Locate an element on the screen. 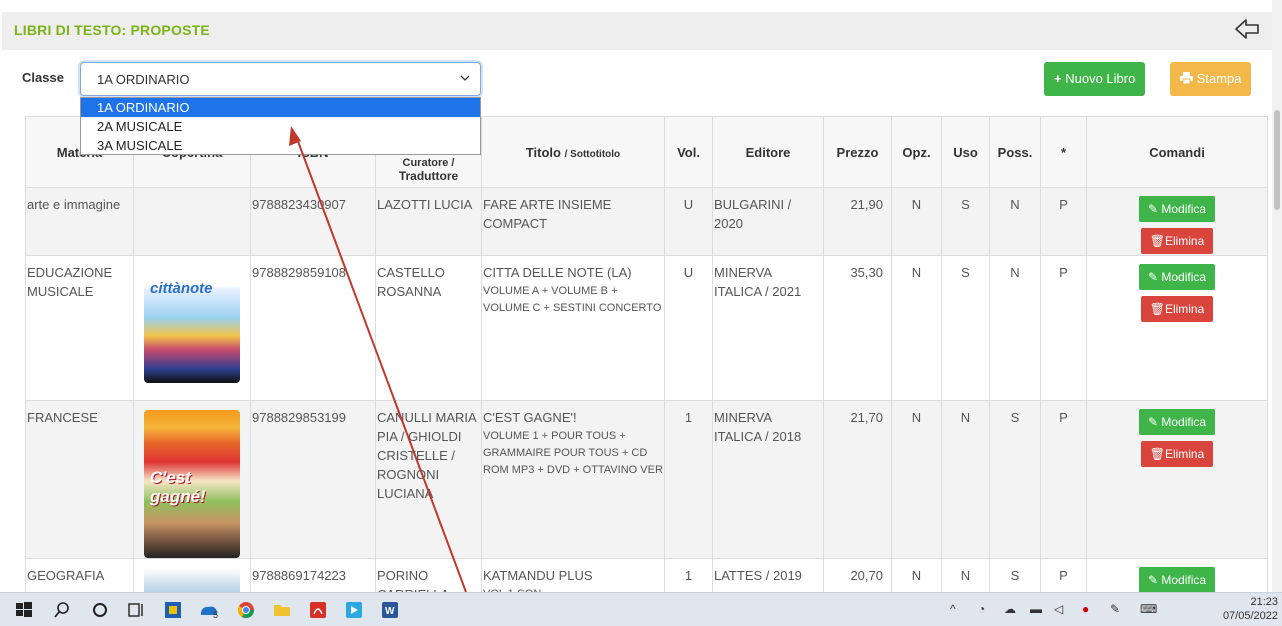  book-cover-title: C'est gagné! is located at coordinates (178, 487).